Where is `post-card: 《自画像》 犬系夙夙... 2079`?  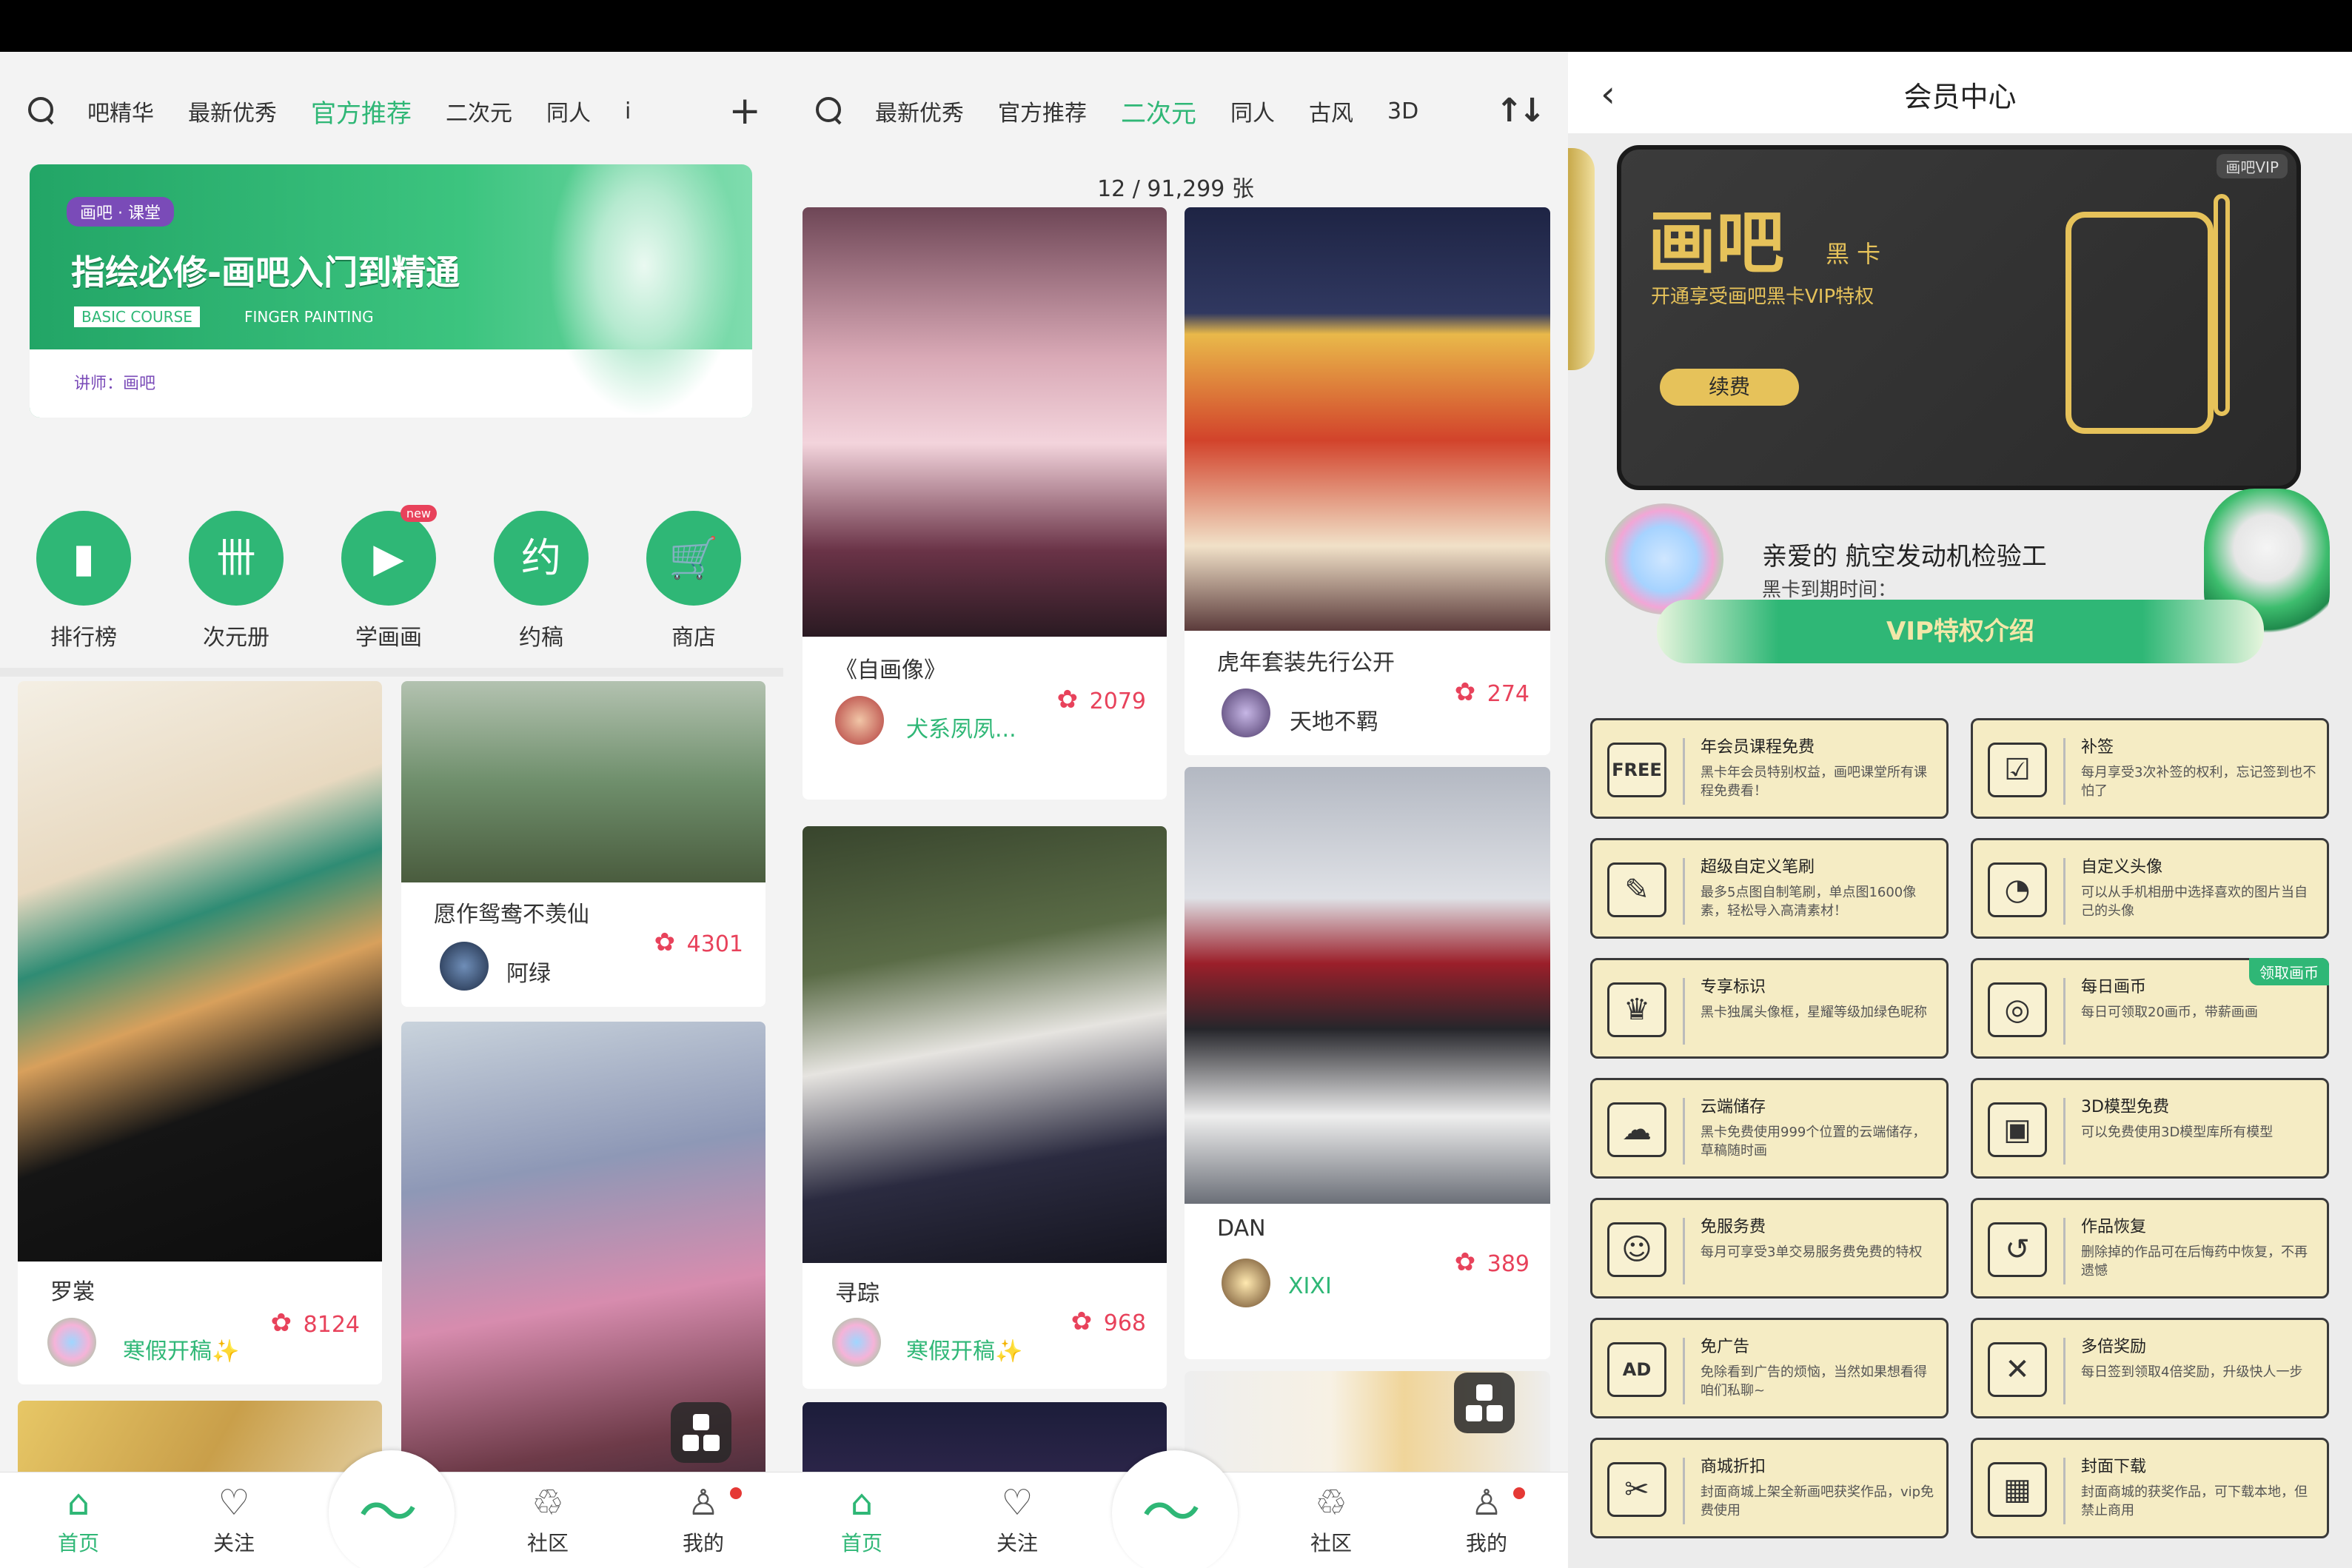 post-card: 《自画像》 犬系夙夙... 2079 is located at coordinates (985, 503).